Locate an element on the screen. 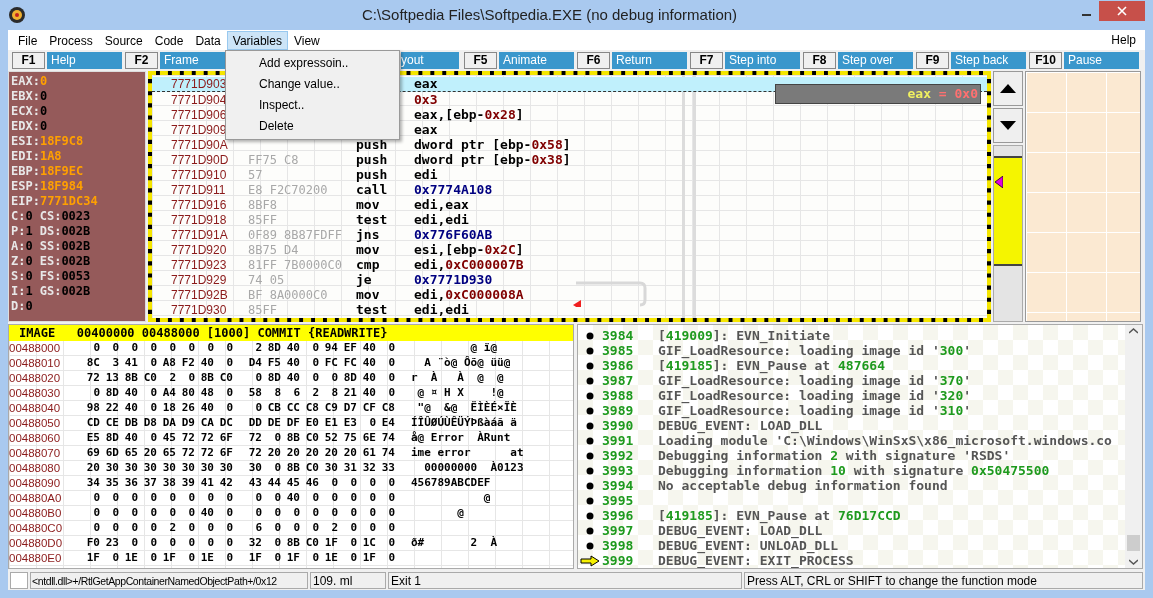  scroll-thumb is located at coordinates (1133, 543).